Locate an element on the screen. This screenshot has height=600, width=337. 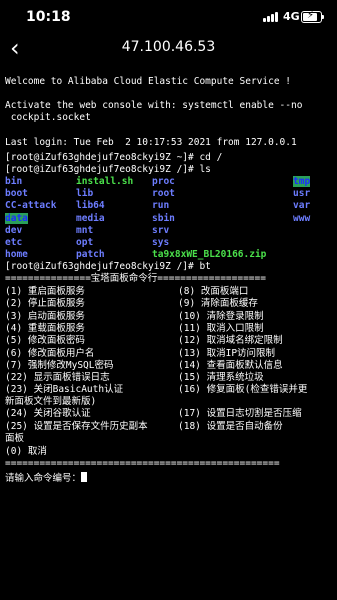
menu-item: (13) 取消IP访问限制 is located at coordinates (227, 353).